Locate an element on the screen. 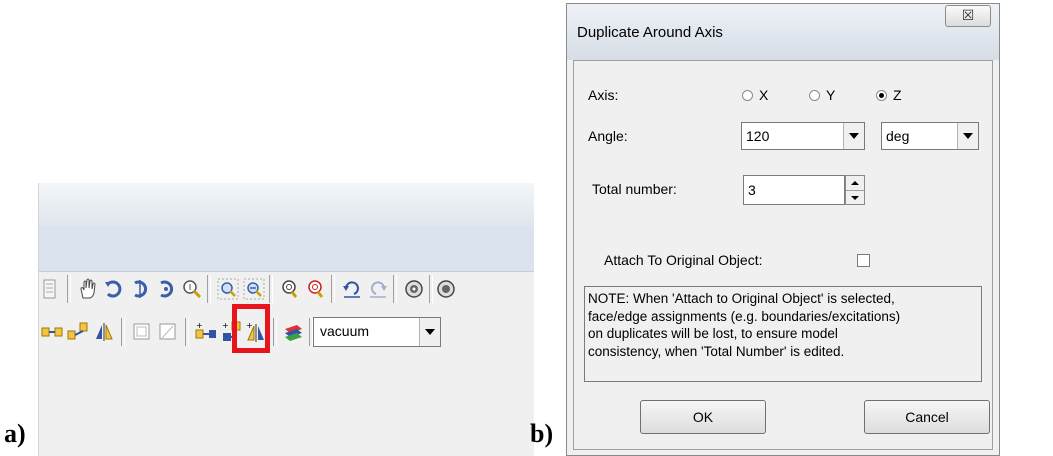  total-number-spinner is located at coordinates (855, 190).